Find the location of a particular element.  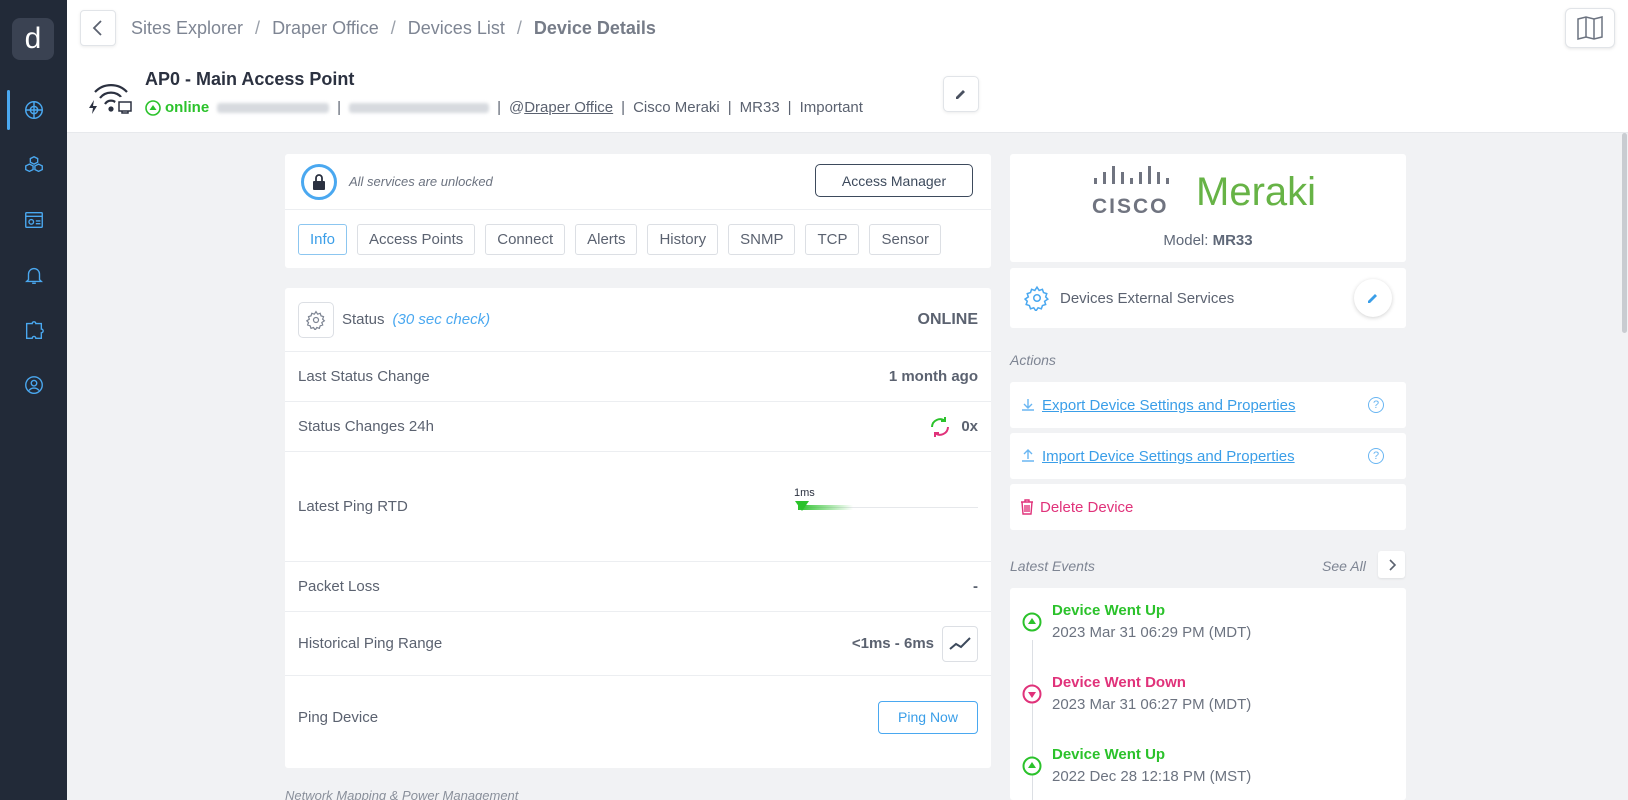

back-button is located at coordinates (98, 28).